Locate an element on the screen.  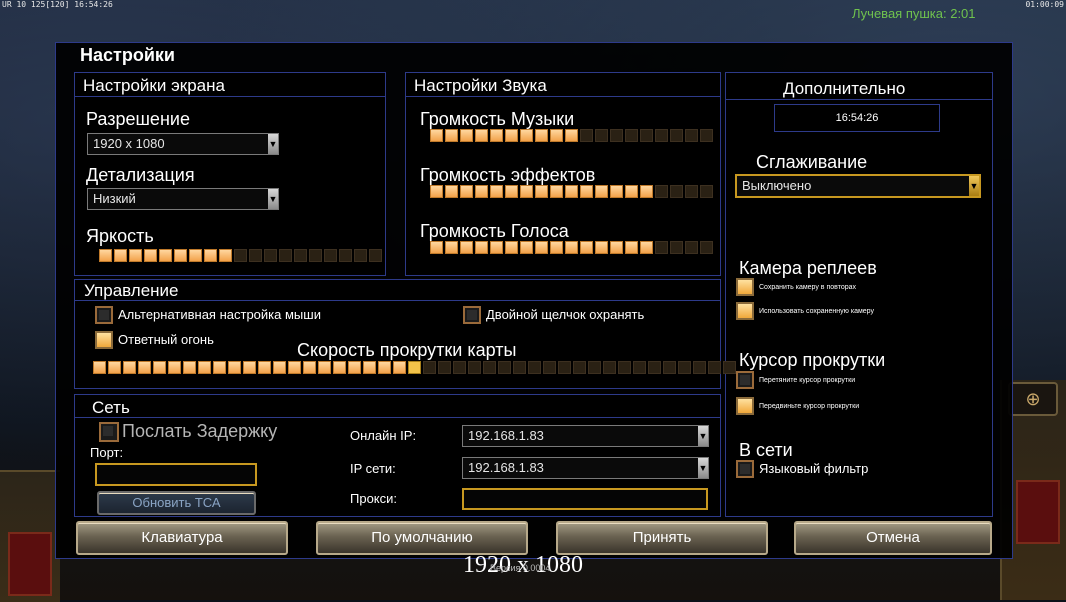
detail-select: Низкий ▼ is located at coordinates (183, 199).